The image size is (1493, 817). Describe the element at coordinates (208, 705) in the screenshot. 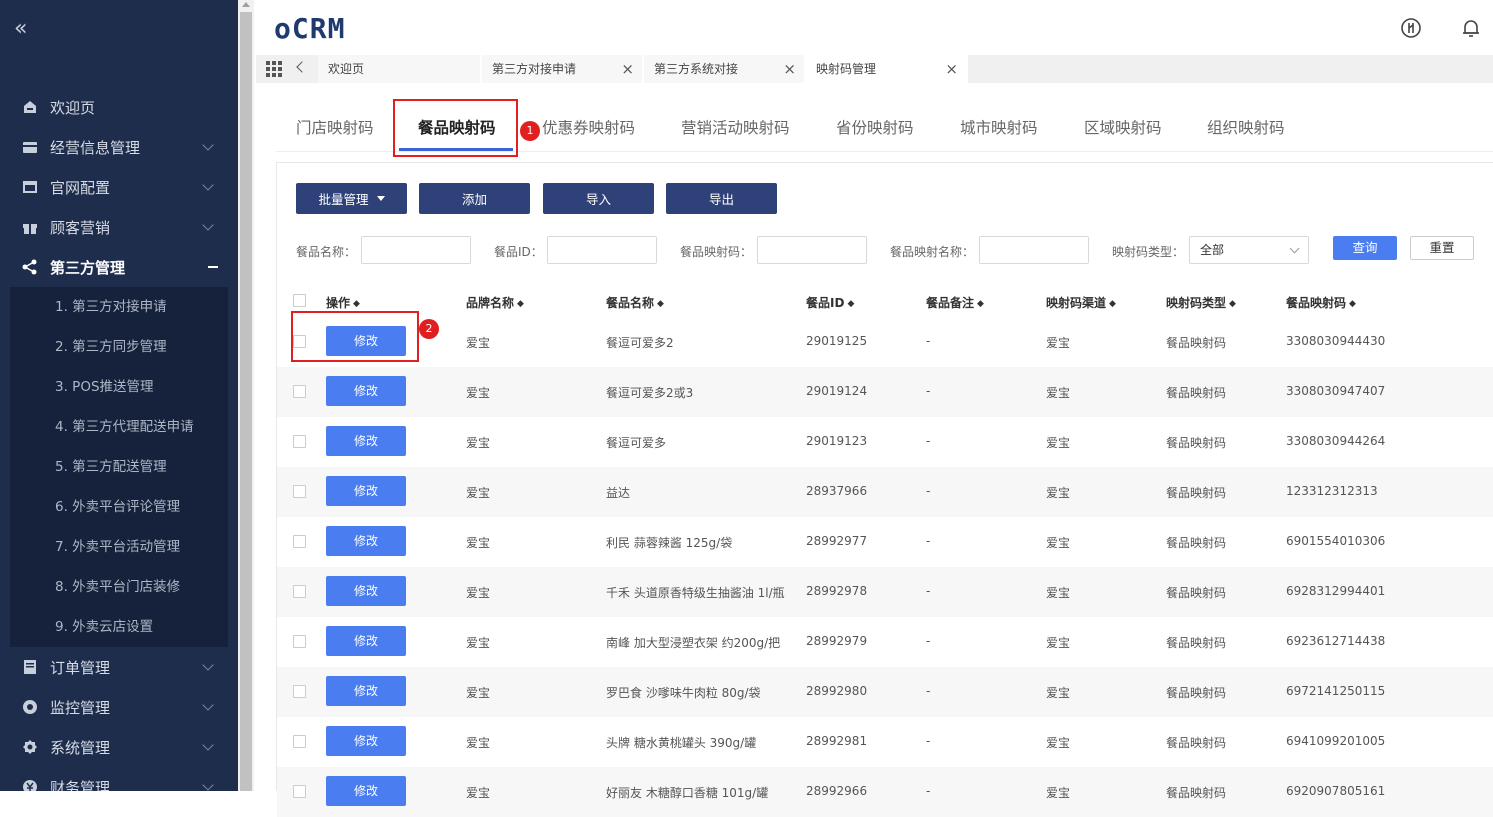

I see `chevron-down-icon` at that location.